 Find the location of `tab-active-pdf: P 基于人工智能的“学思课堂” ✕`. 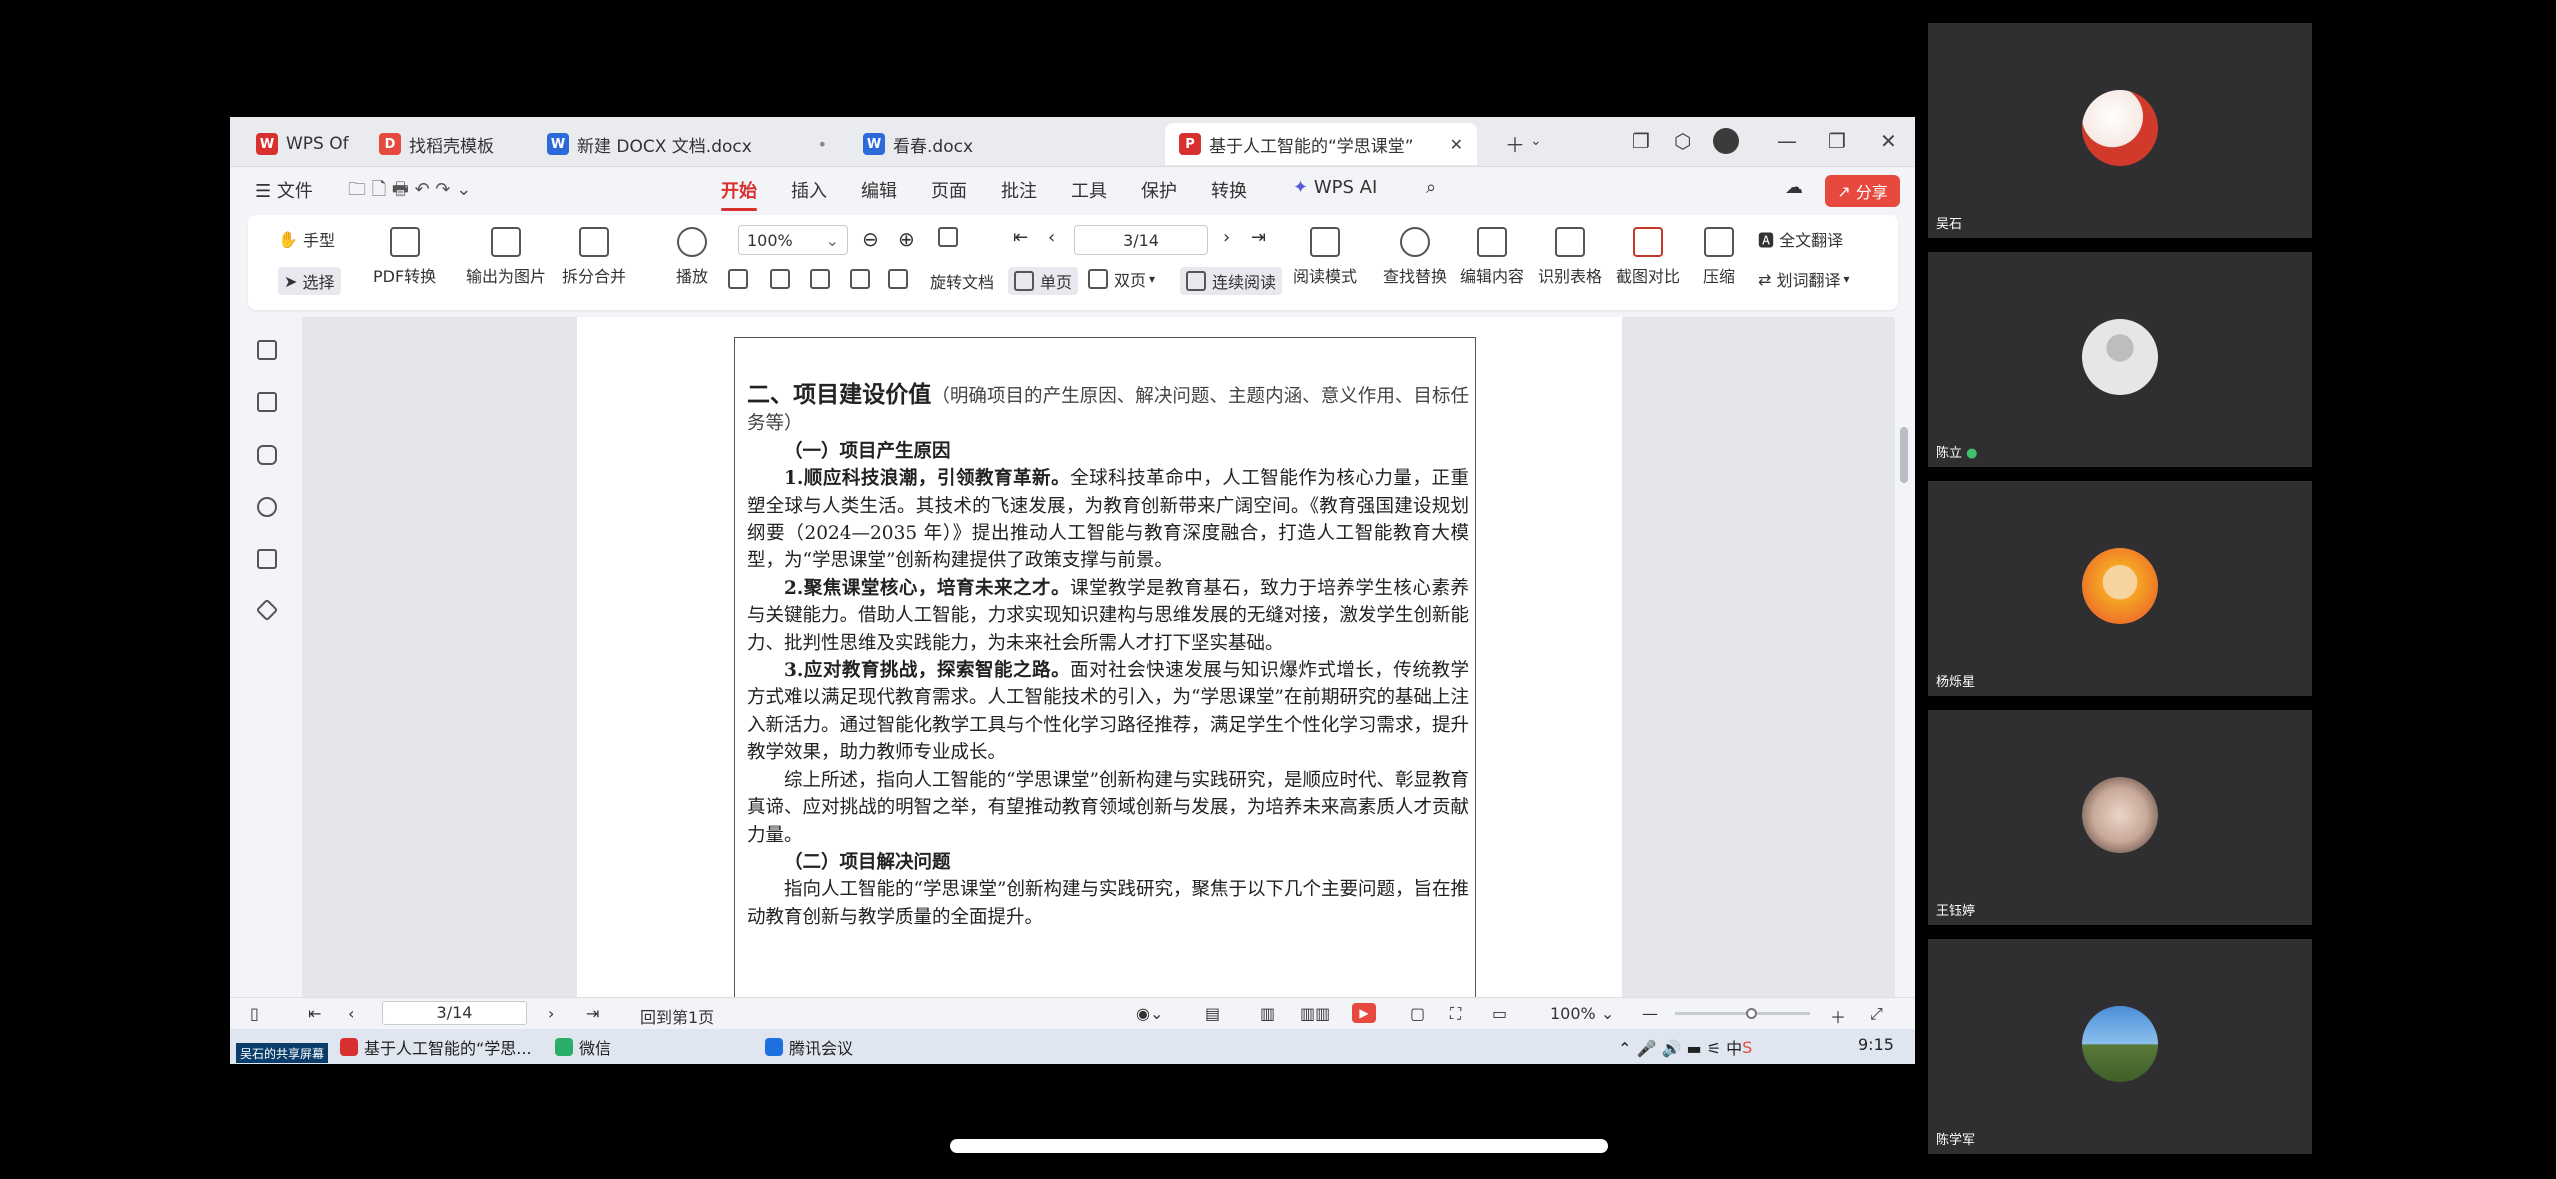

tab-active-pdf: P 基于人工智能的“学思课堂” ✕ is located at coordinates (1321, 144).